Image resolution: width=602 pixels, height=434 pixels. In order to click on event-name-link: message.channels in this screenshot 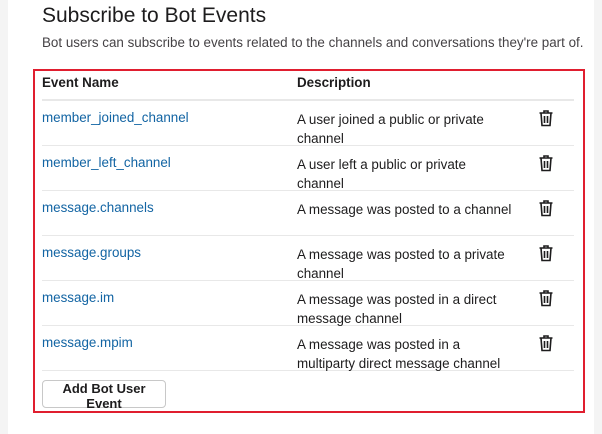, I will do `click(98, 207)`.